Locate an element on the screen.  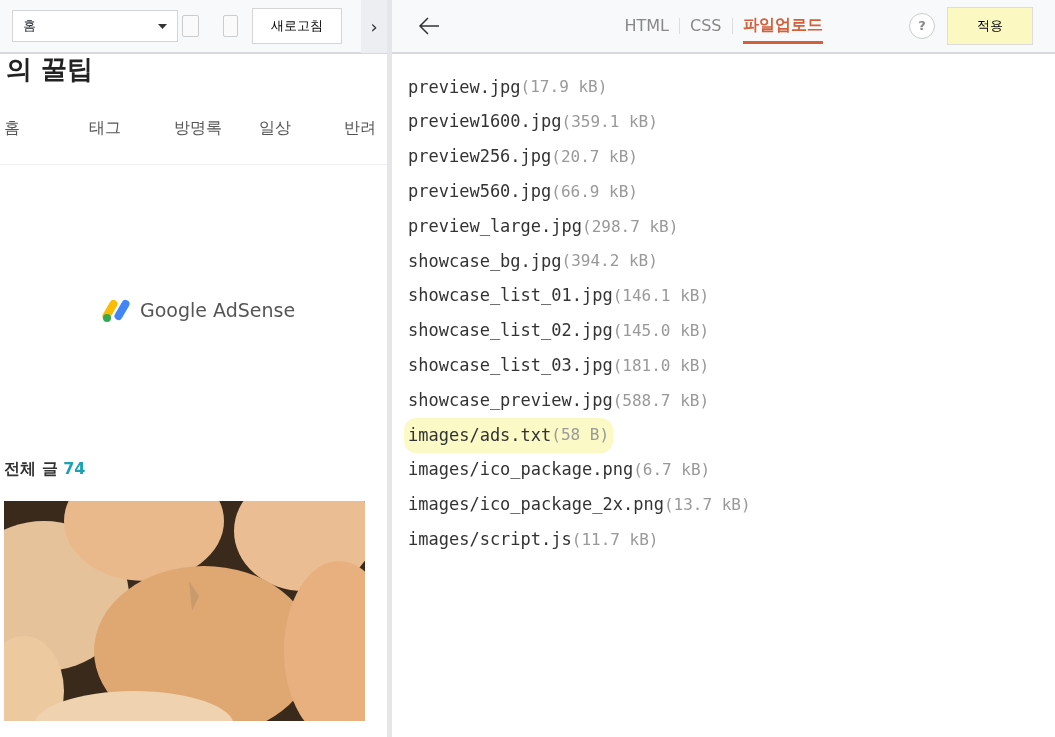
refresh-button: 새로고침 is located at coordinates (297, 26).